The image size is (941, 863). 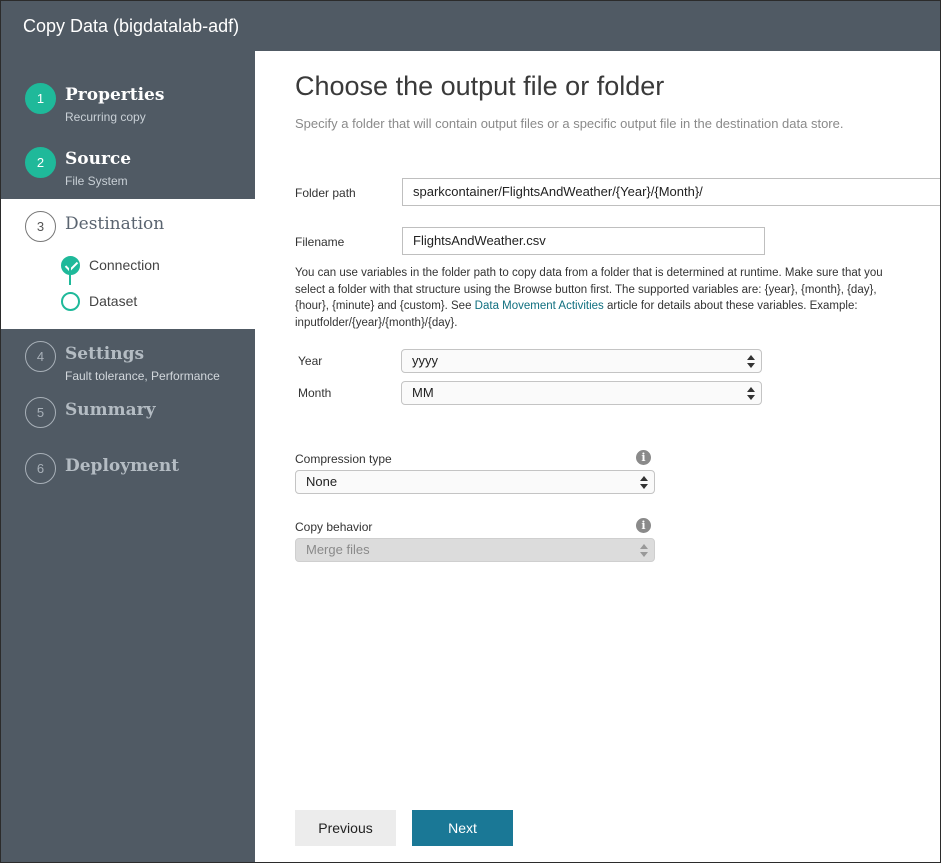 I want to click on step-title: Properties, so click(x=115, y=95).